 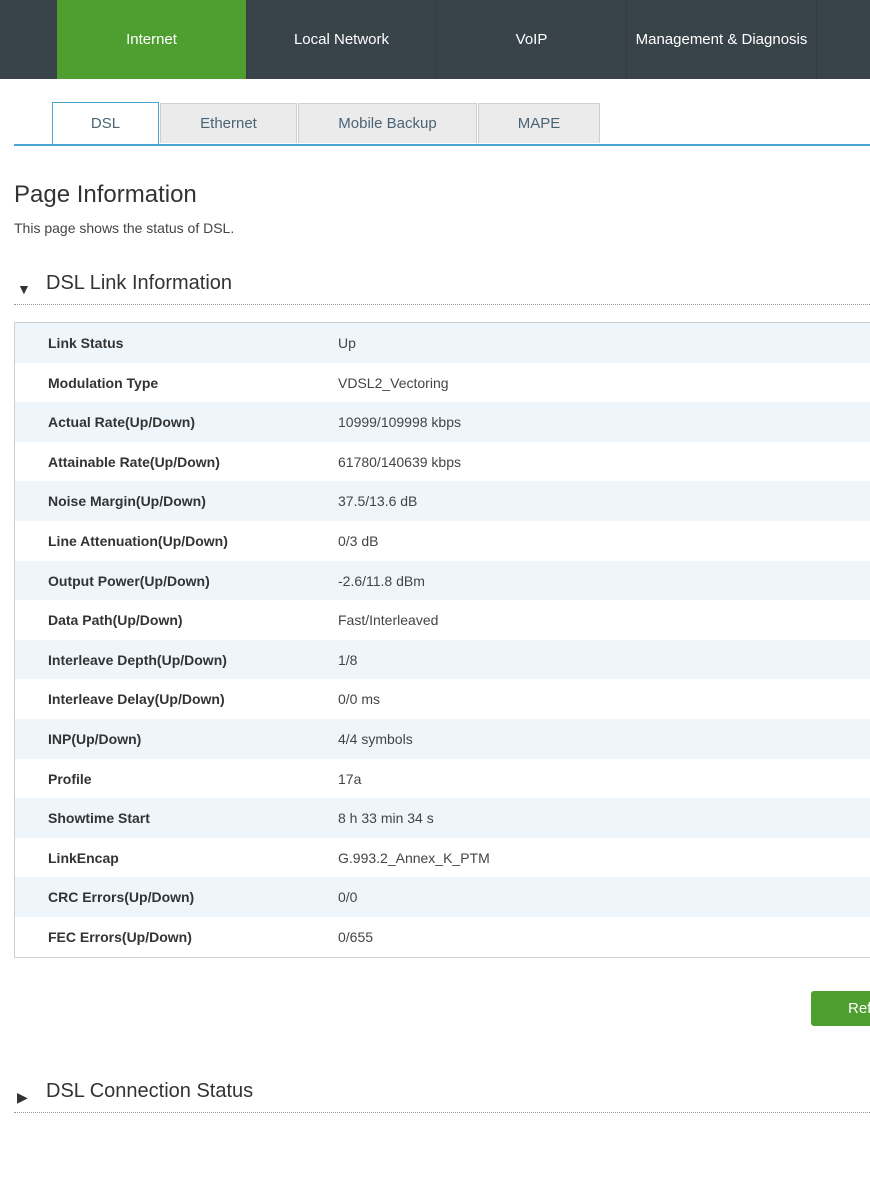 What do you see at coordinates (381, 580) in the screenshot?
I see `row-value: -2.6/11.8 dBm` at bounding box center [381, 580].